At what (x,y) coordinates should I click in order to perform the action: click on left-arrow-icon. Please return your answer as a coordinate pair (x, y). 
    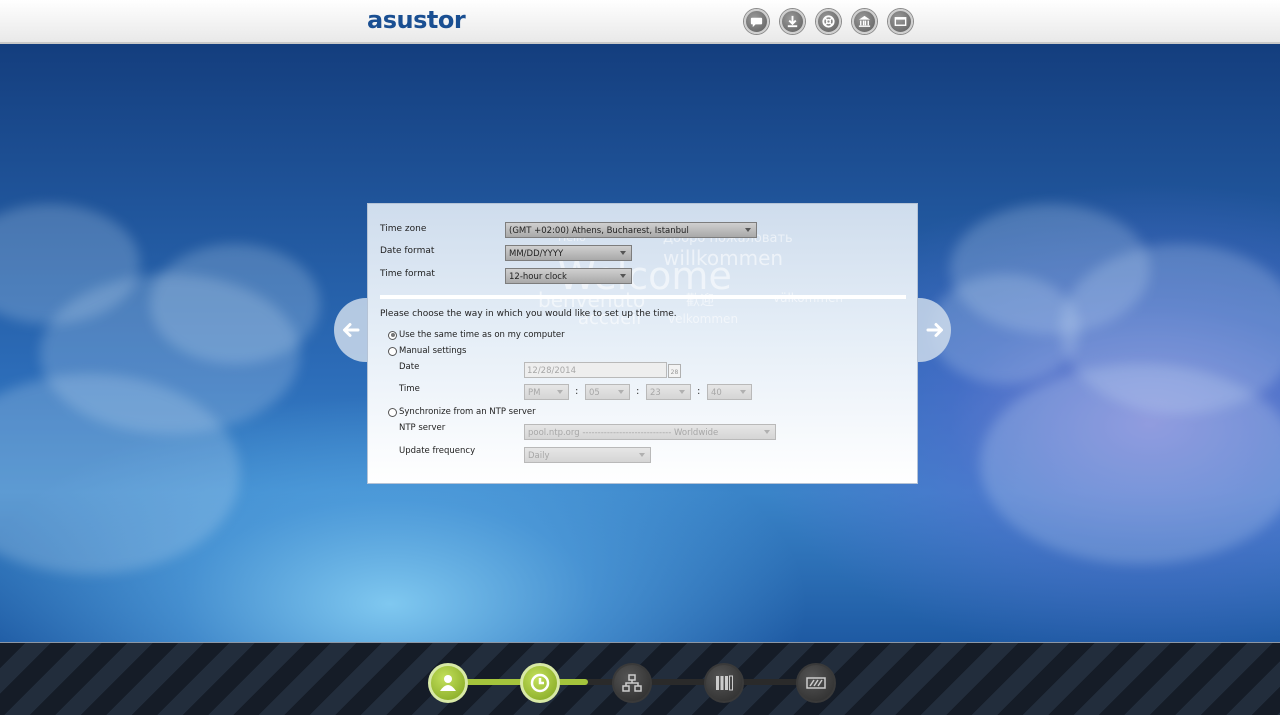
    Looking at the image, I should click on (350, 330).